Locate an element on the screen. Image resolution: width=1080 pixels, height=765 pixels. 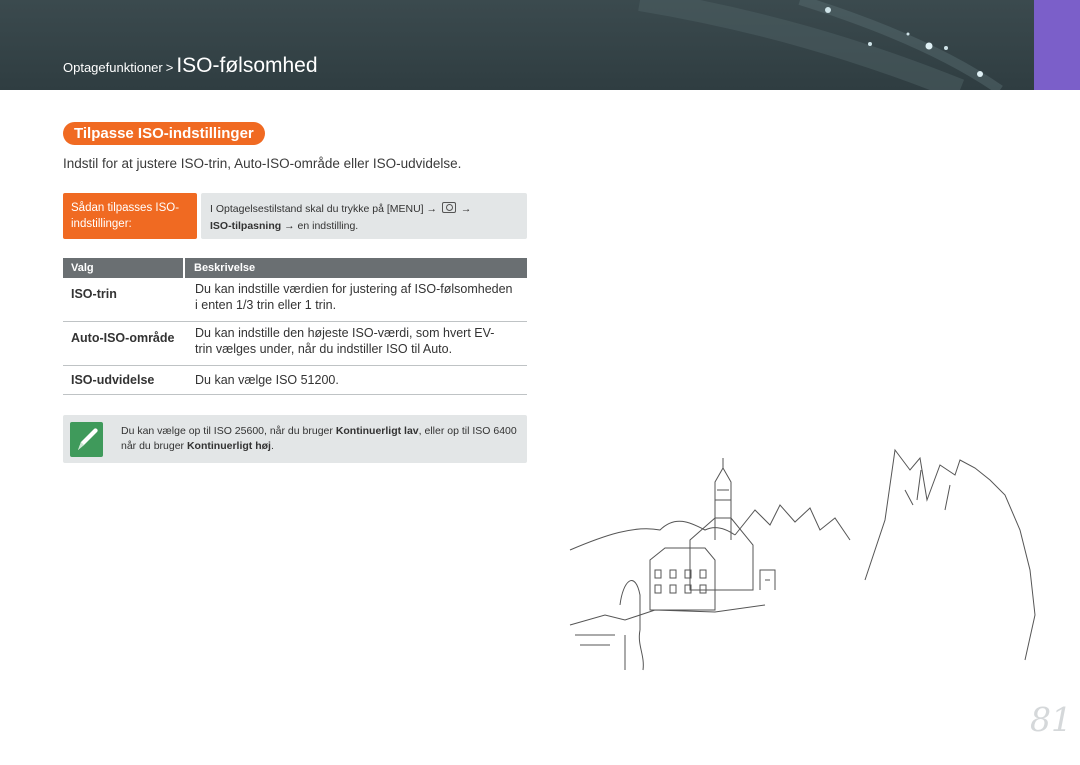
option-name: Auto-ISO-område is located at coordinates (123, 343).